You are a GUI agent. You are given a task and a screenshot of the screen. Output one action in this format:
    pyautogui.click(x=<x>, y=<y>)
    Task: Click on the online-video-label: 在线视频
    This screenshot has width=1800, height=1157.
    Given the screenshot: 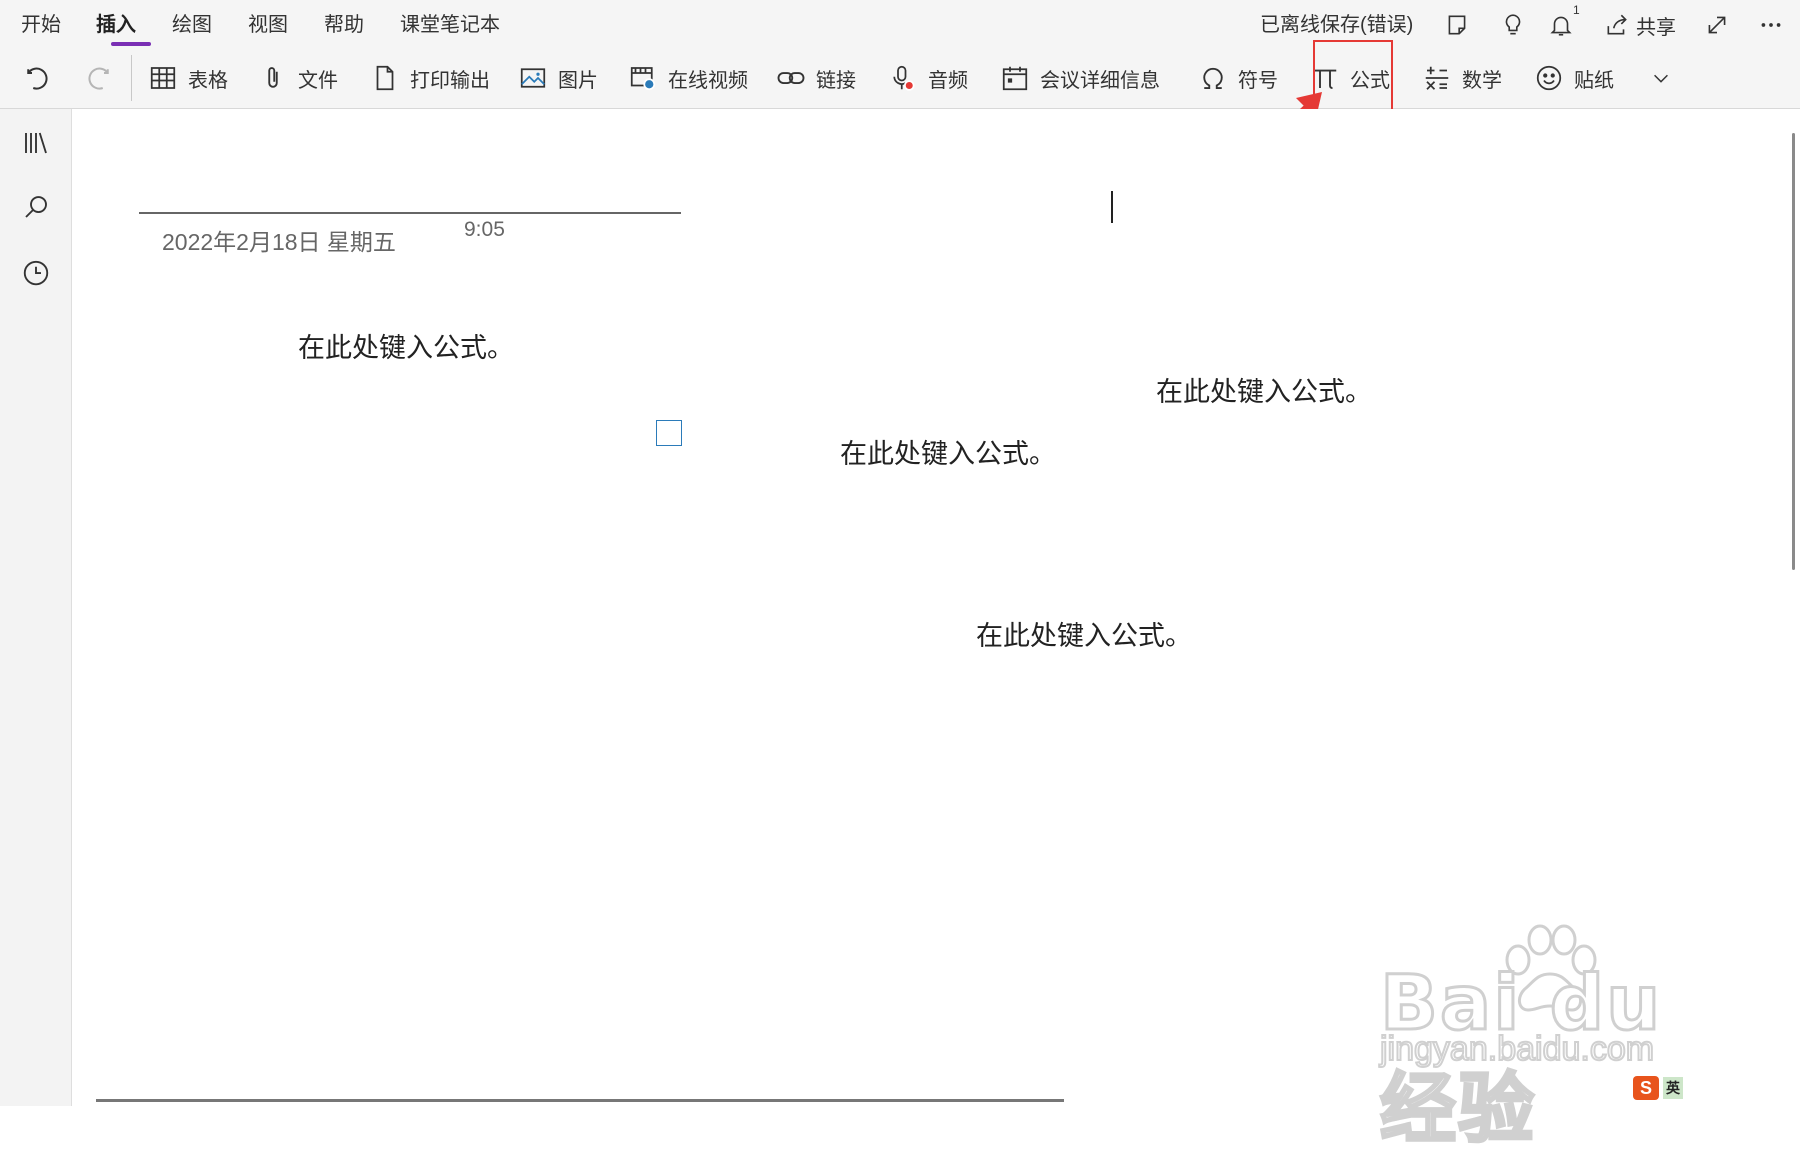 What is the action you would take?
    pyautogui.click(x=708, y=80)
    